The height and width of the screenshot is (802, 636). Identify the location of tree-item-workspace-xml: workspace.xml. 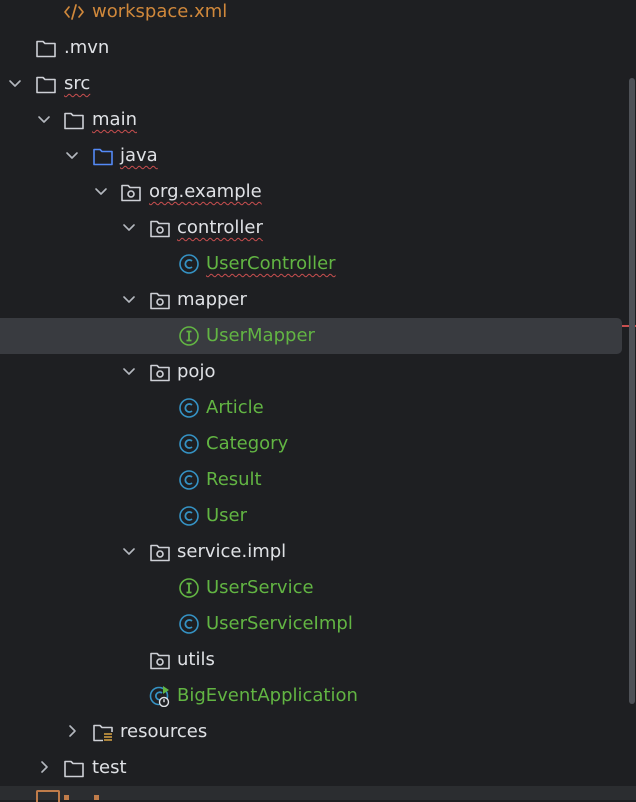
(311, 15).